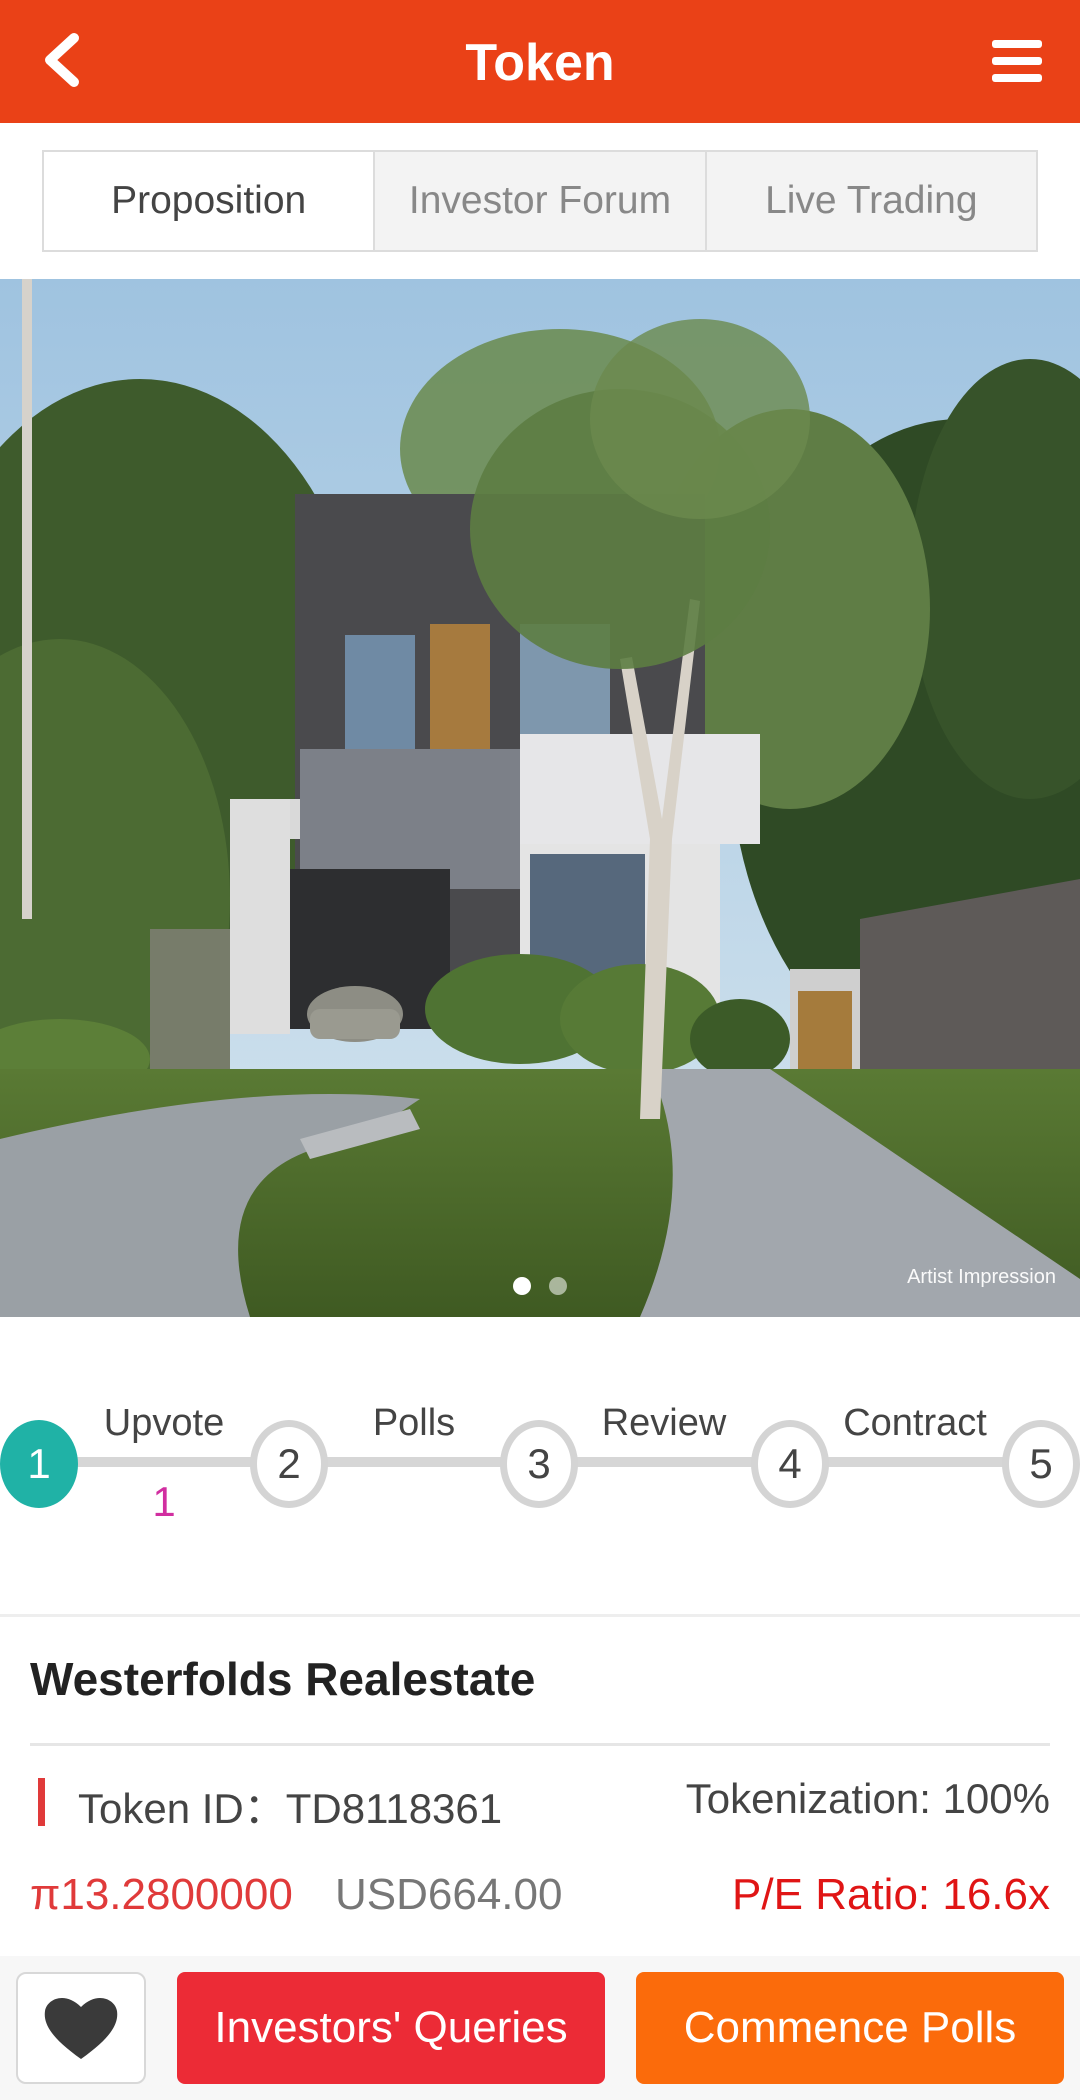 Image resolution: width=1080 pixels, height=2100 pixels. Describe the element at coordinates (540, 1286) in the screenshot. I see `carousel-indicators` at that location.